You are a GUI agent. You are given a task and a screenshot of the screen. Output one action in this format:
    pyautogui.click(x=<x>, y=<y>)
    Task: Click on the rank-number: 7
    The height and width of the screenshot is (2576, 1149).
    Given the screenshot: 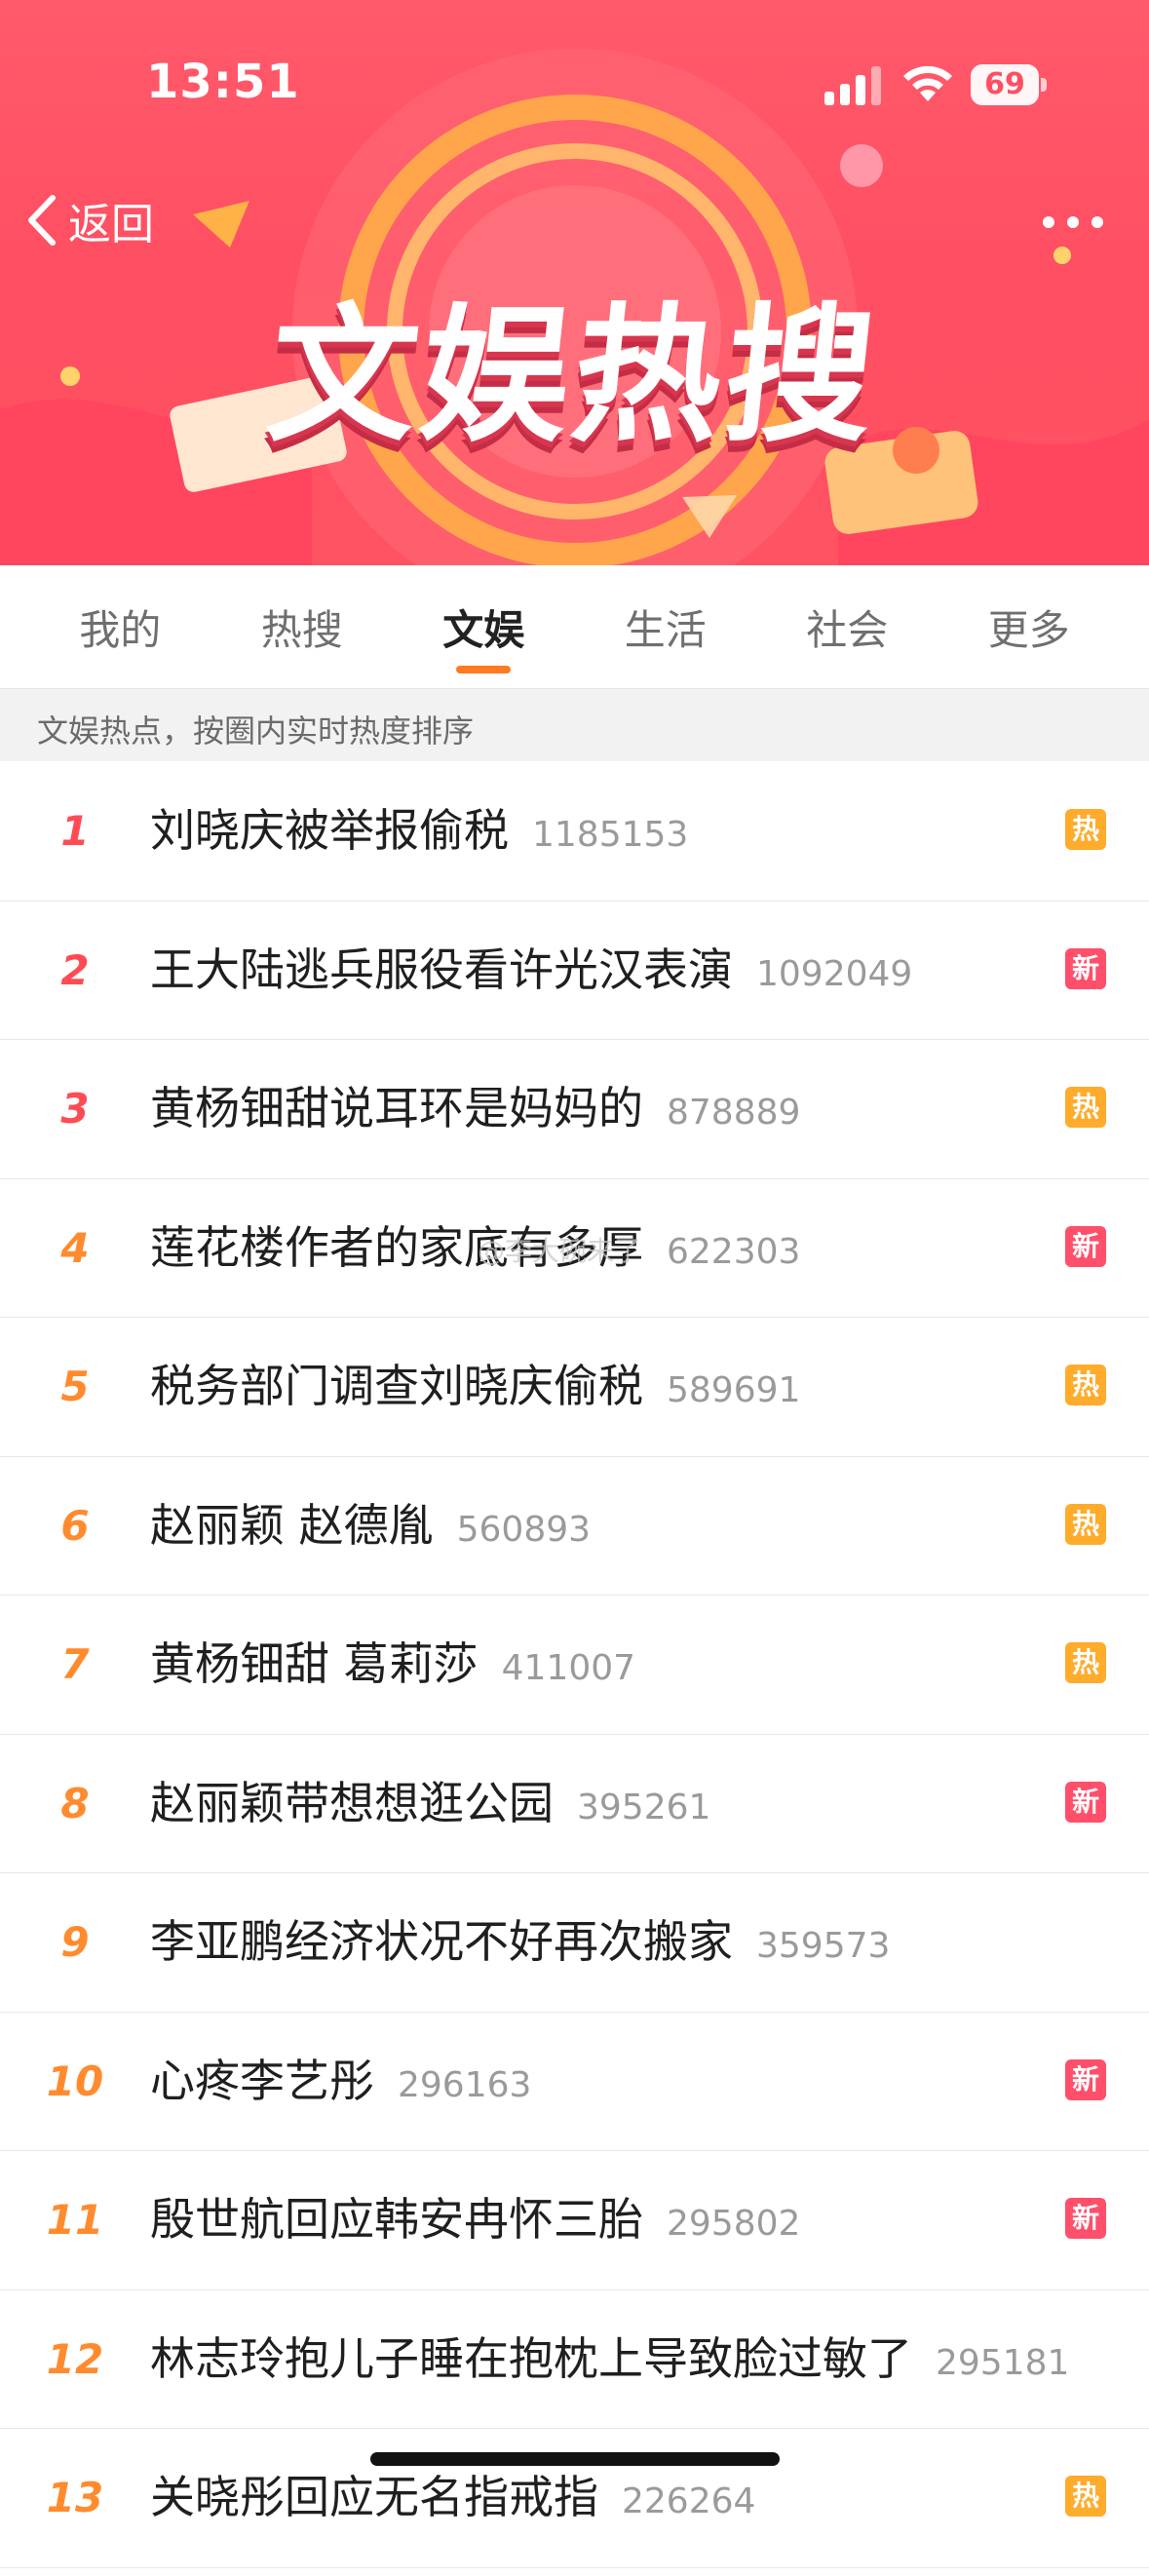 What is the action you would take?
    pyautogui.click(x=75, y=1664)
    